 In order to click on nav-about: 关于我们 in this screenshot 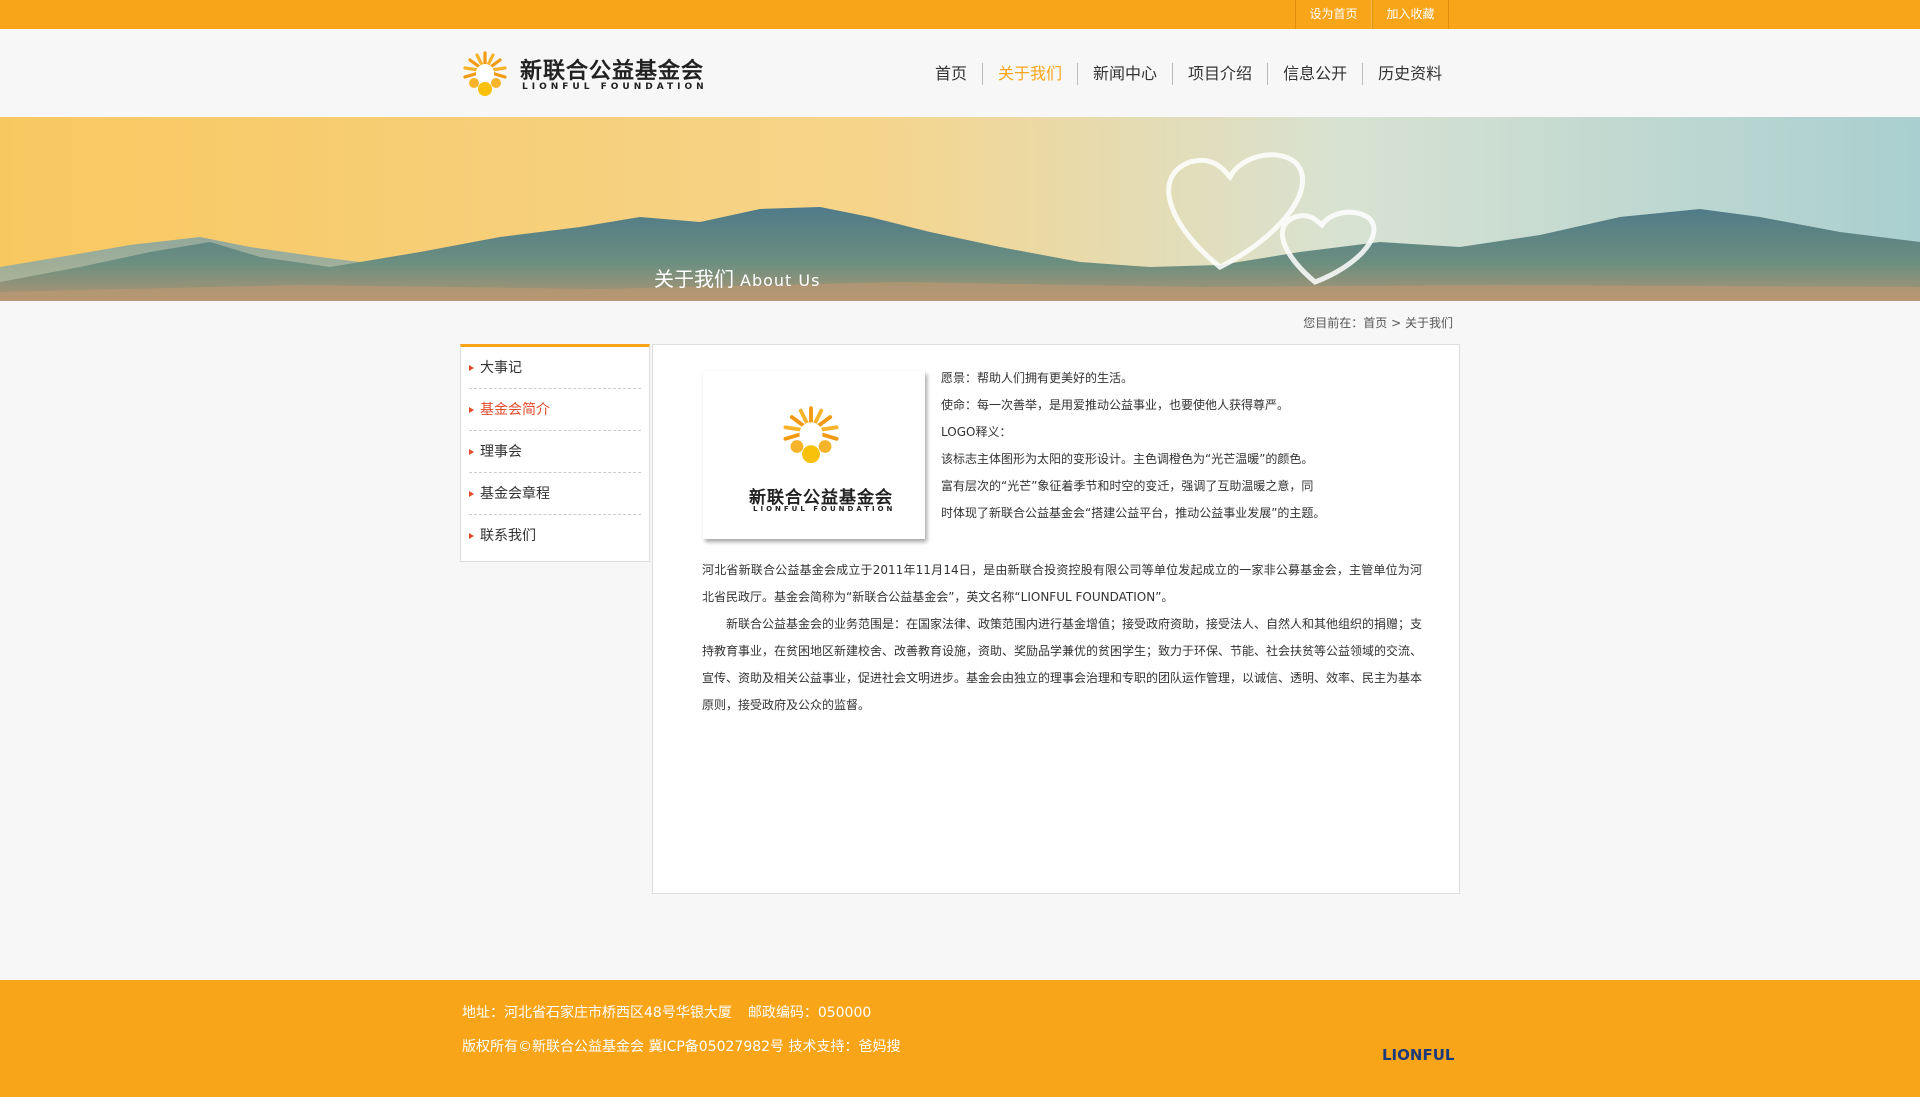, I will do `click(1029, 74)`.